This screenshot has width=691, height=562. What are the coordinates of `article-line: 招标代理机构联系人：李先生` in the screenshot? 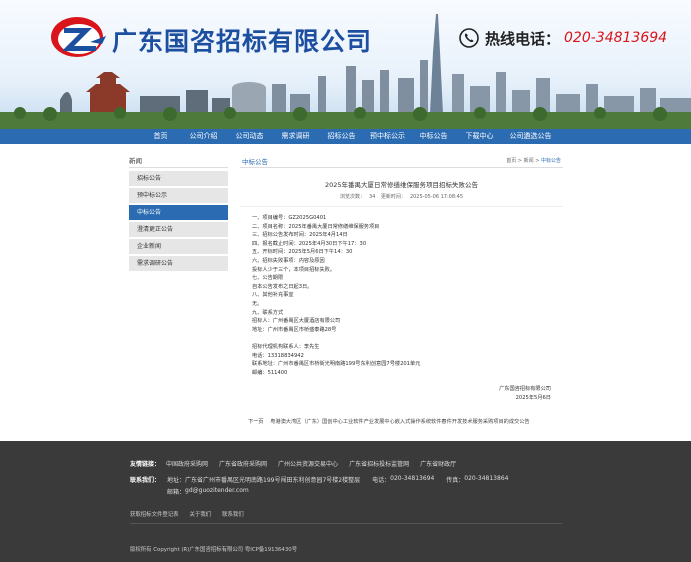 It's located at (286, 346).